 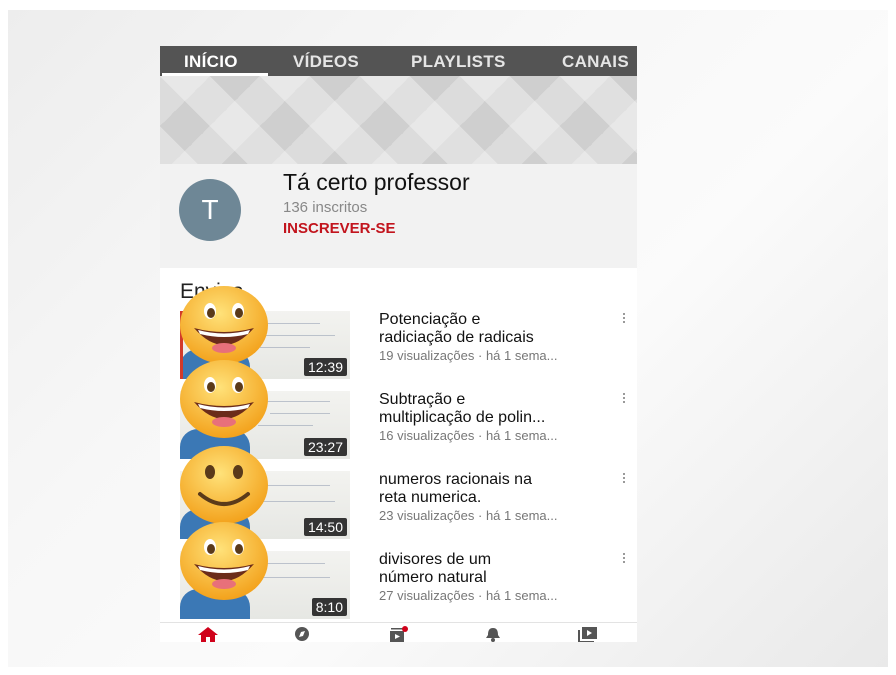 What do you see at coordinates (494, 569) in the screenshot?
I see `video-title: divisores de um número natural` at bounding box center [494, 569].